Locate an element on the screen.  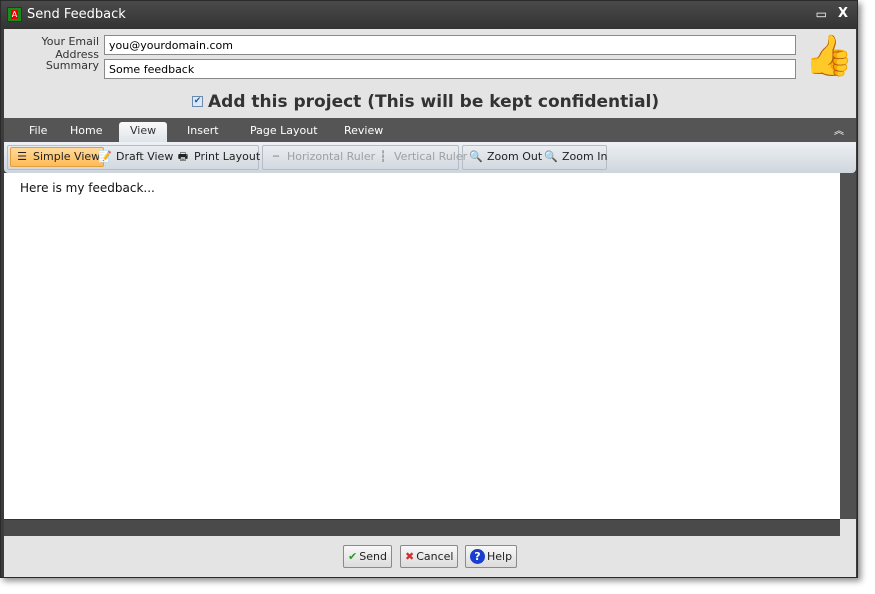
simple-view-button: ☰ Simple View is located at coordinates (57, 157).